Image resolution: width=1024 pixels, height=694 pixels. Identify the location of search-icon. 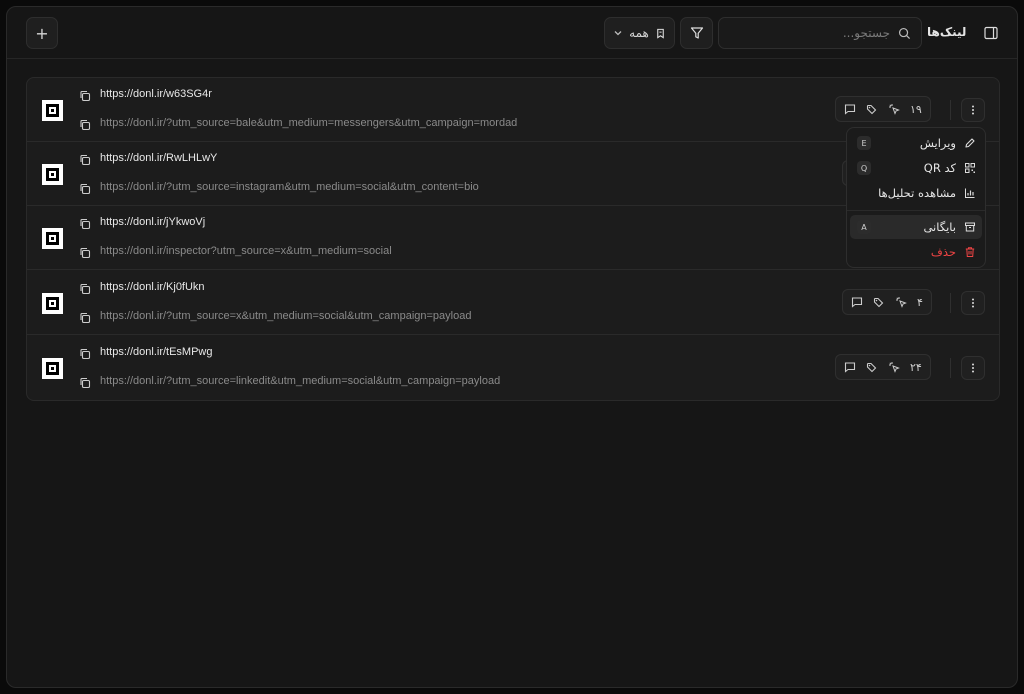
(904, 33).